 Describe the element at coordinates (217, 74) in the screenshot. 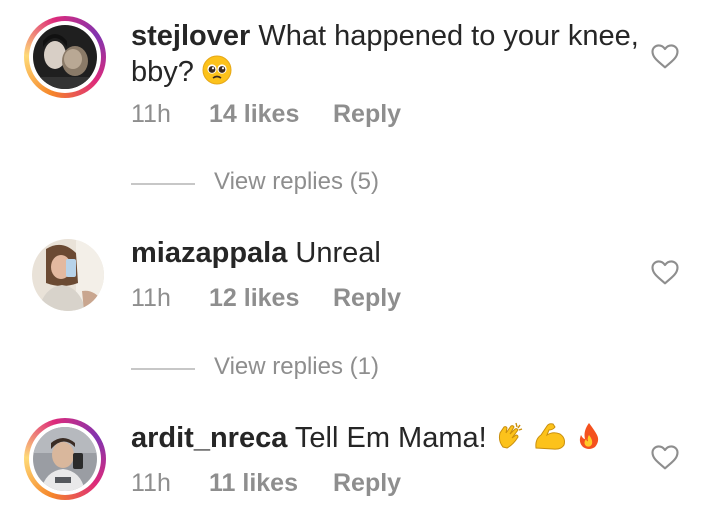

I see `pleading-face-emoji-icon` at that location.